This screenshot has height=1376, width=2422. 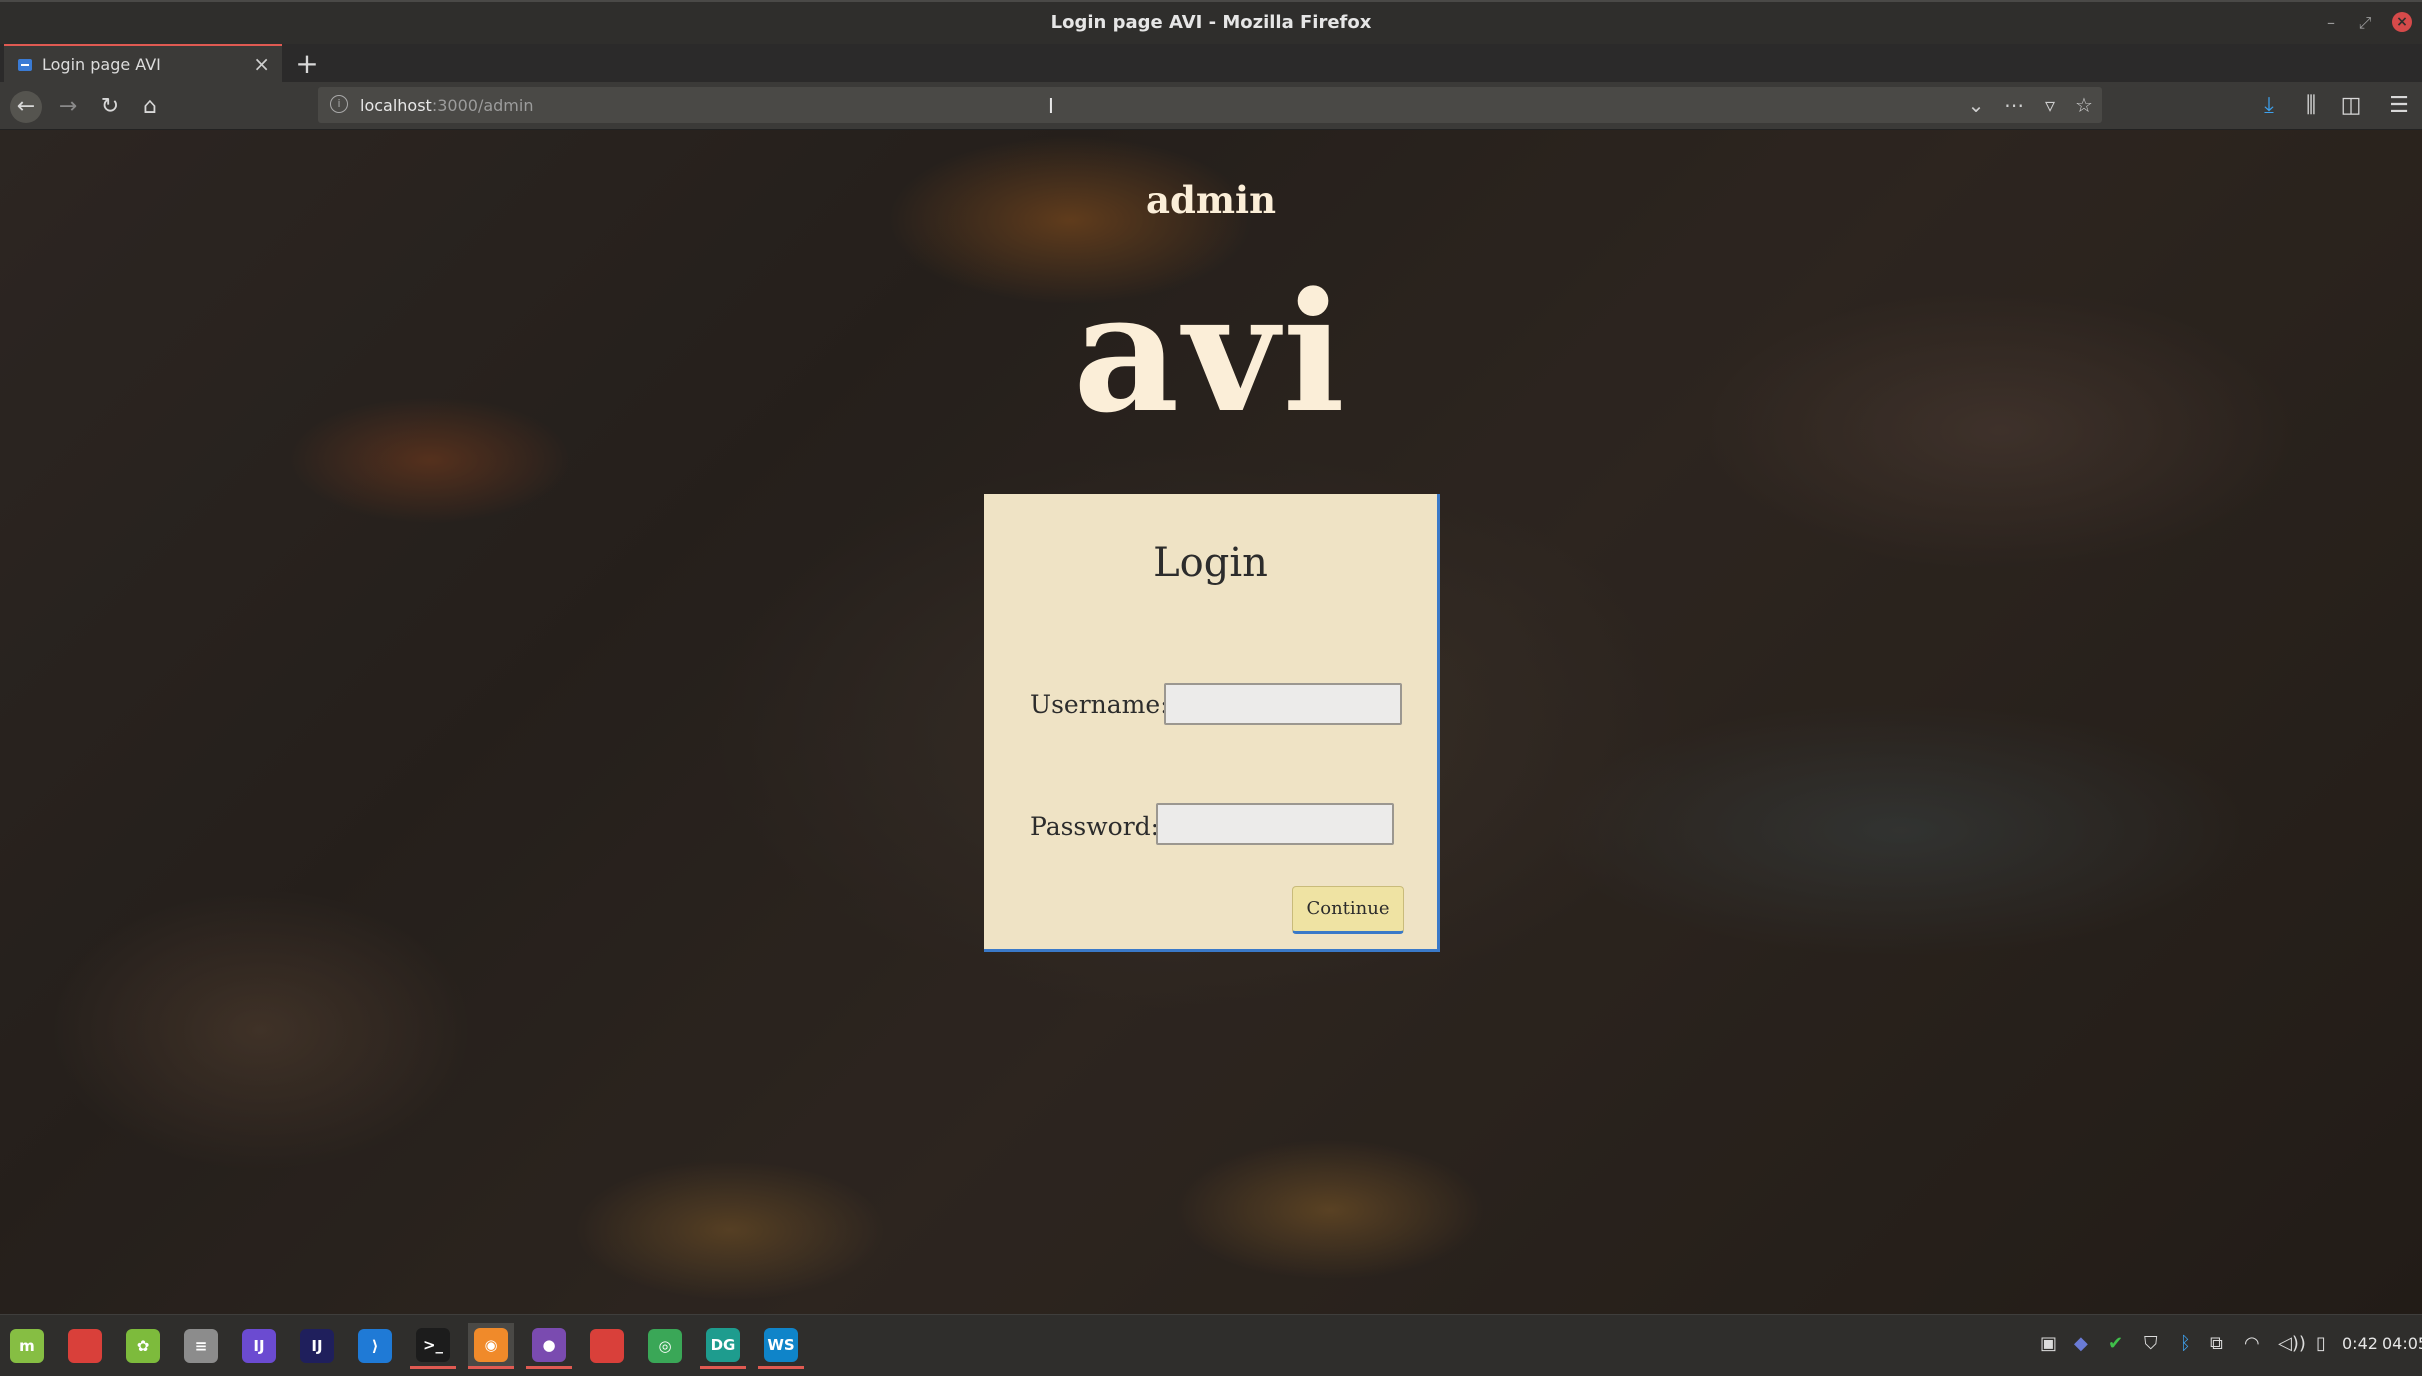 I want to click on green-app-icon: ✿, so click(x=143, y=1346).